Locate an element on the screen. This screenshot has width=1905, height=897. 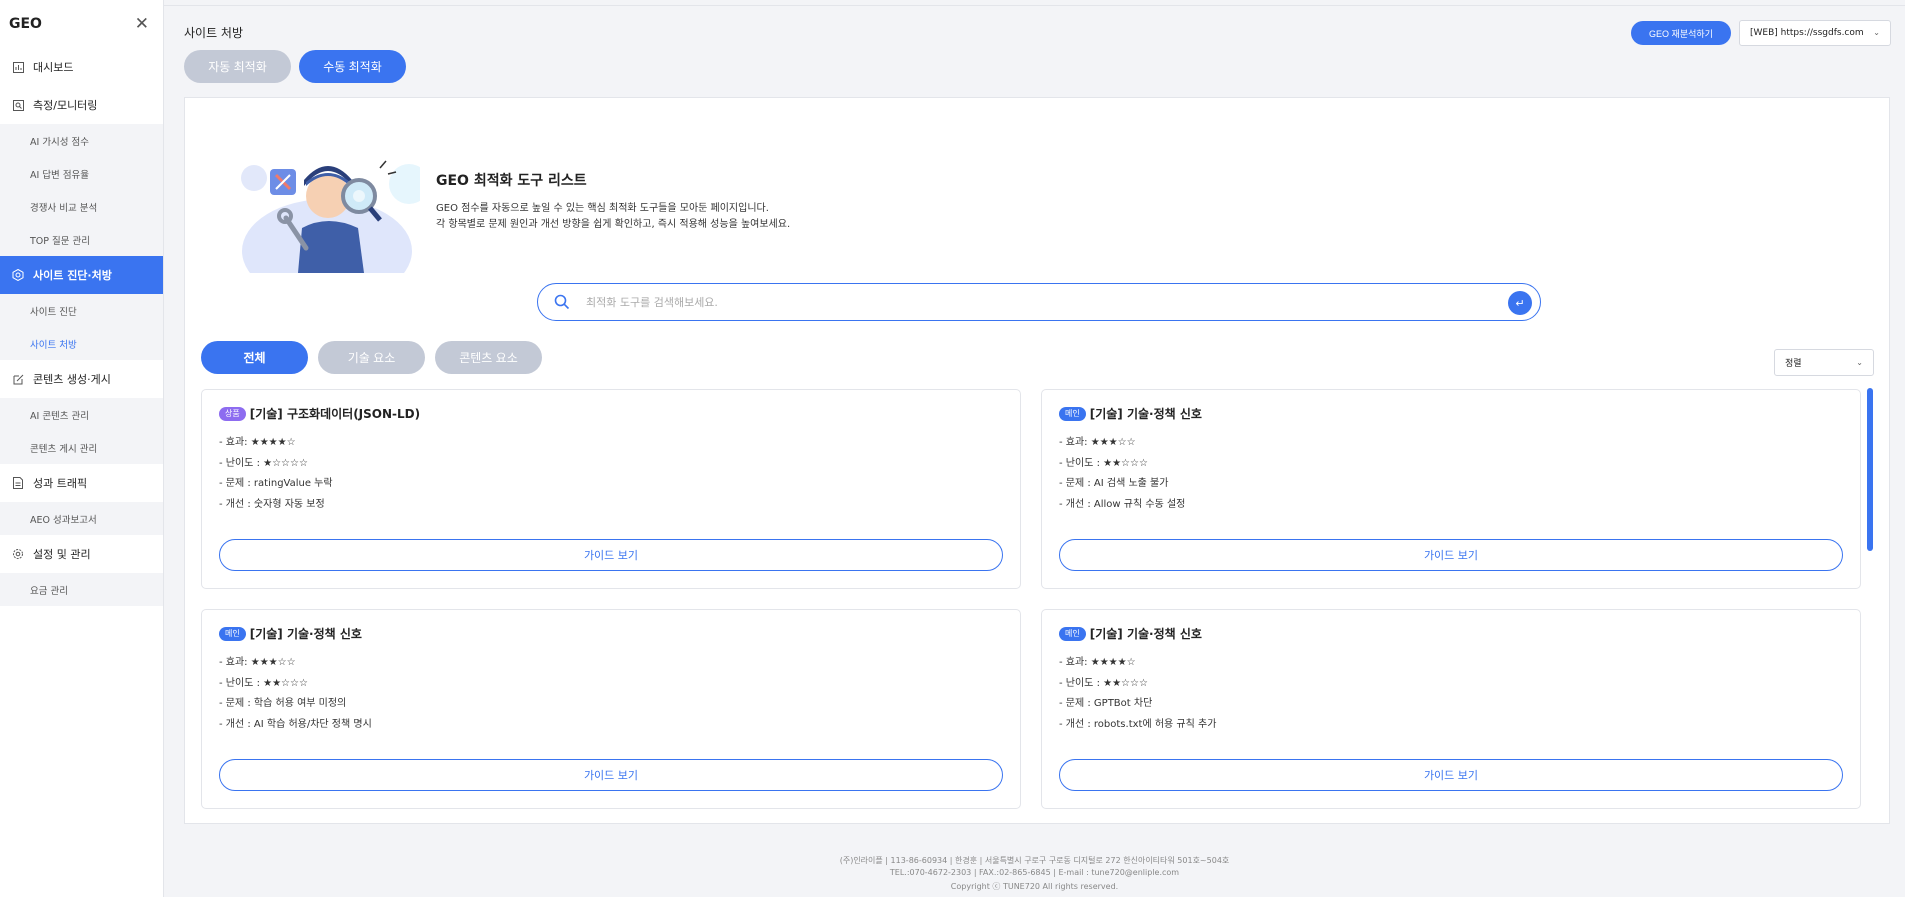
tab-manual-optimize: 수동 최적화 is located at coordinates (352, 66).